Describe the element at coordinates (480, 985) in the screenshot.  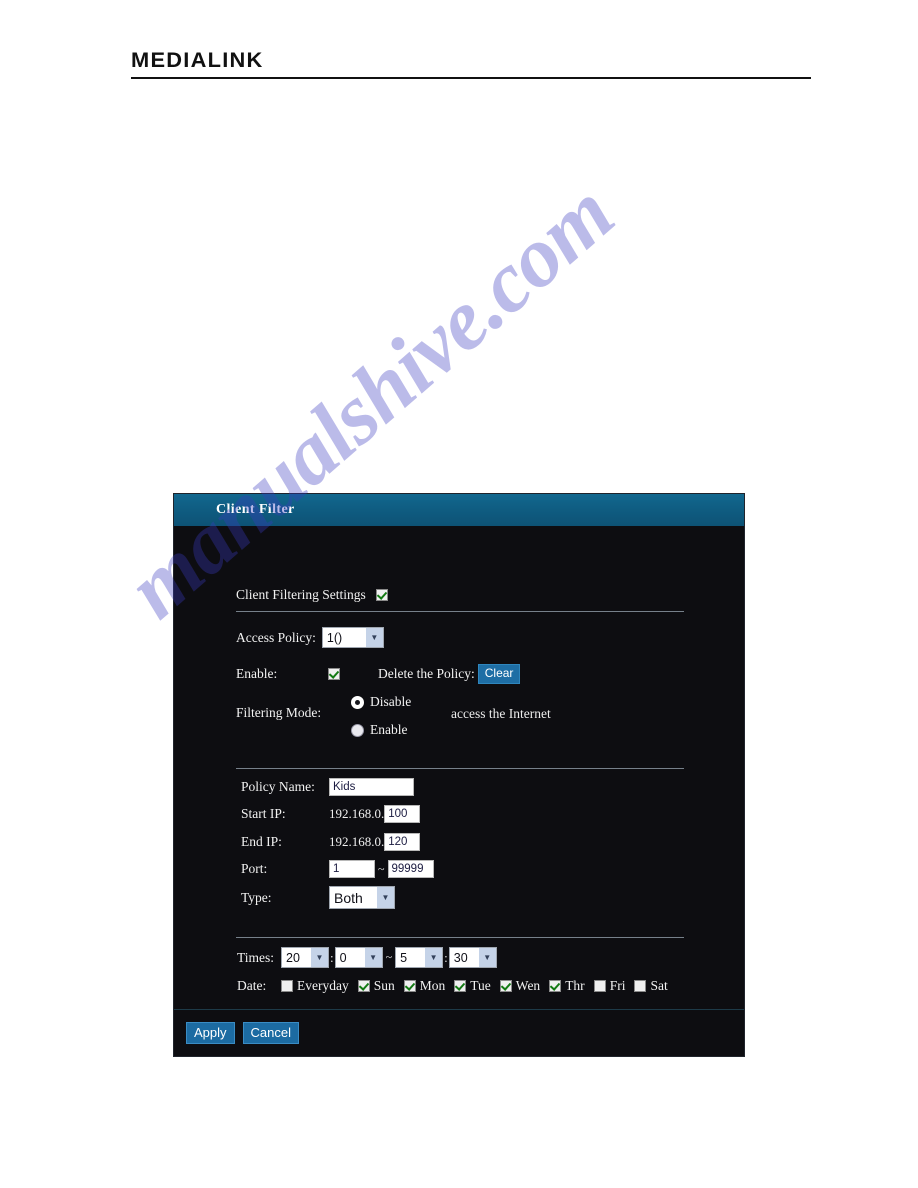
I see `date-label-tue: Tue` at that location.